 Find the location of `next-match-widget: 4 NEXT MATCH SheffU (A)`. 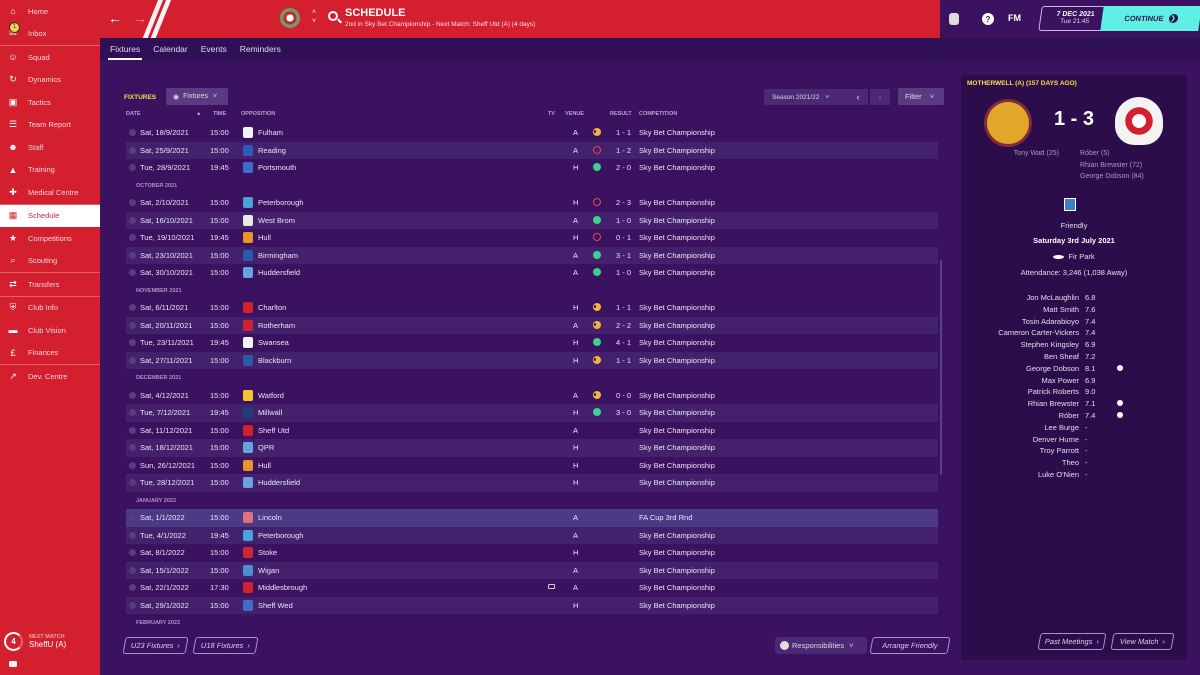

next-match-widget: 4 NEXT MATCH SheffU (A) is located at coordinates (35, 641).